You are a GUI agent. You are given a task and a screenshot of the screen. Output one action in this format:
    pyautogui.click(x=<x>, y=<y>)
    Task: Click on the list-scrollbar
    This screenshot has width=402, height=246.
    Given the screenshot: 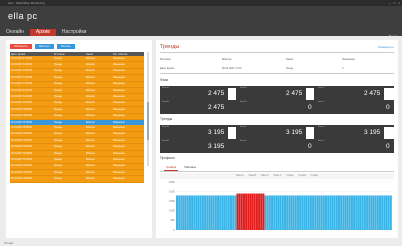 What is the action you would take?
    pyautogui.click(x=148, y=109)
    